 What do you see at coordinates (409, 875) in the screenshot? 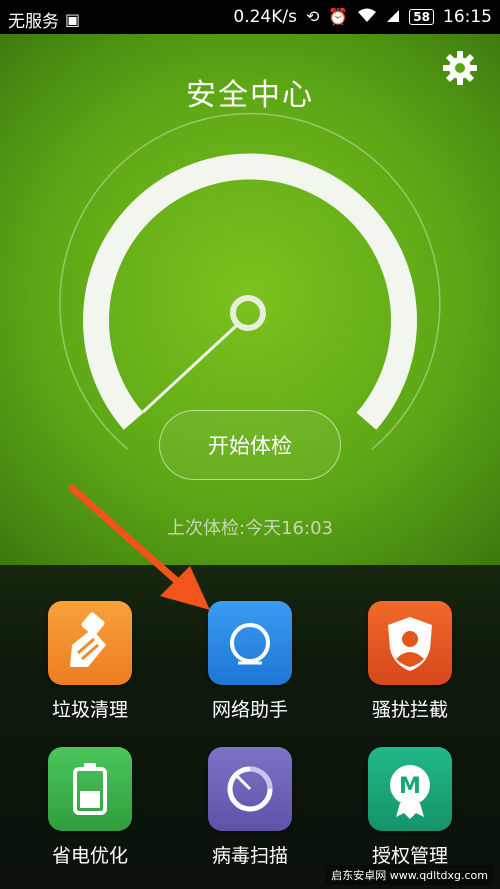
I see `watermark: 启东安卓网 www.qdltdxg.com` at bounding box center [409, 875].